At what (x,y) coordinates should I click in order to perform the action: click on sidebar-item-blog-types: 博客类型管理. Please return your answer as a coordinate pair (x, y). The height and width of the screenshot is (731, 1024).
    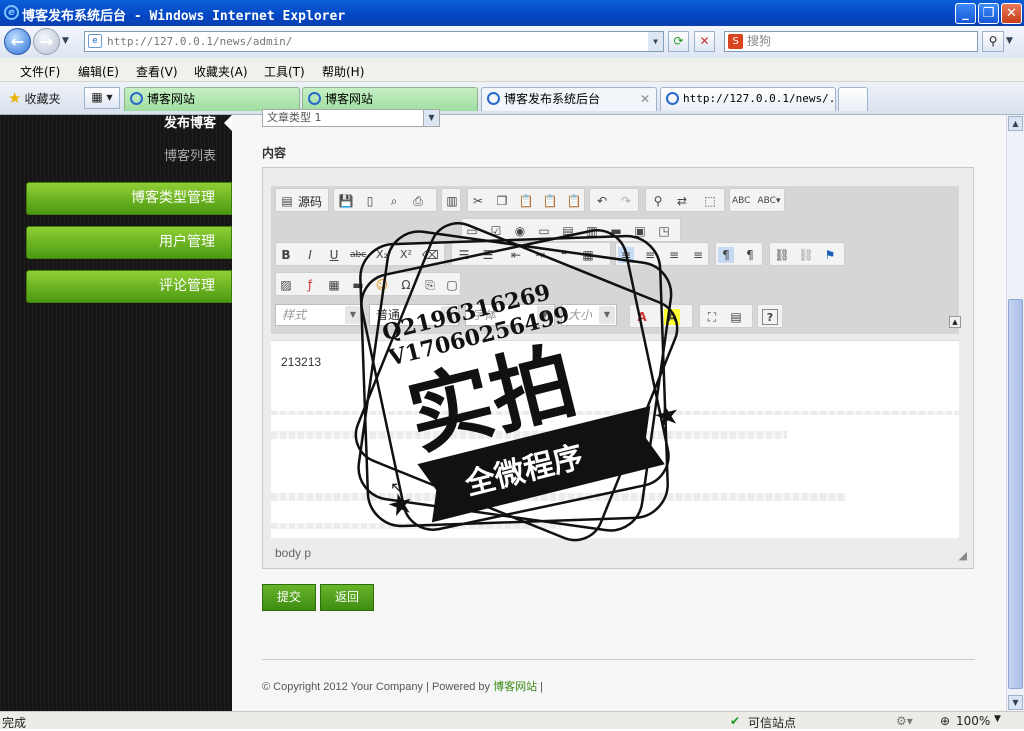
    Looking at the image, I should click on (129, 198).